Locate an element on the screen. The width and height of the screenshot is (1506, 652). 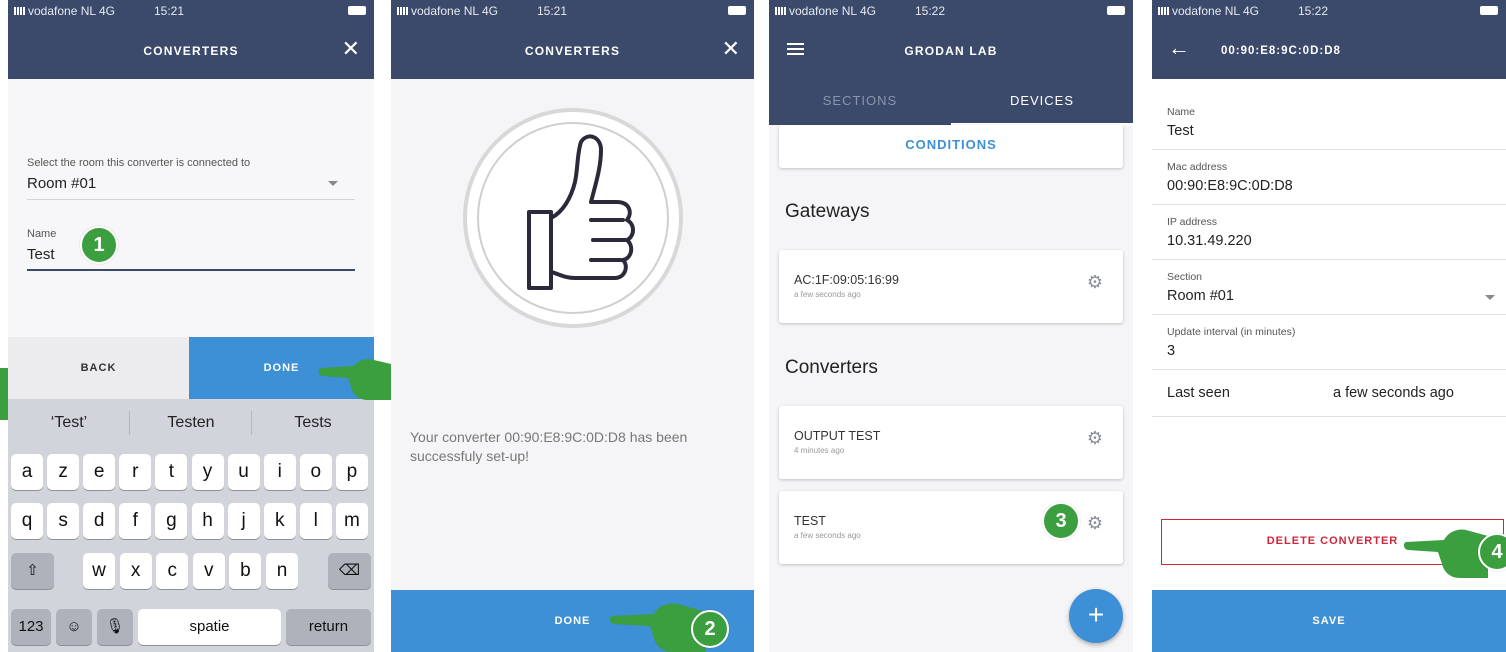
key-z: z is located at coordinates (63, 472).